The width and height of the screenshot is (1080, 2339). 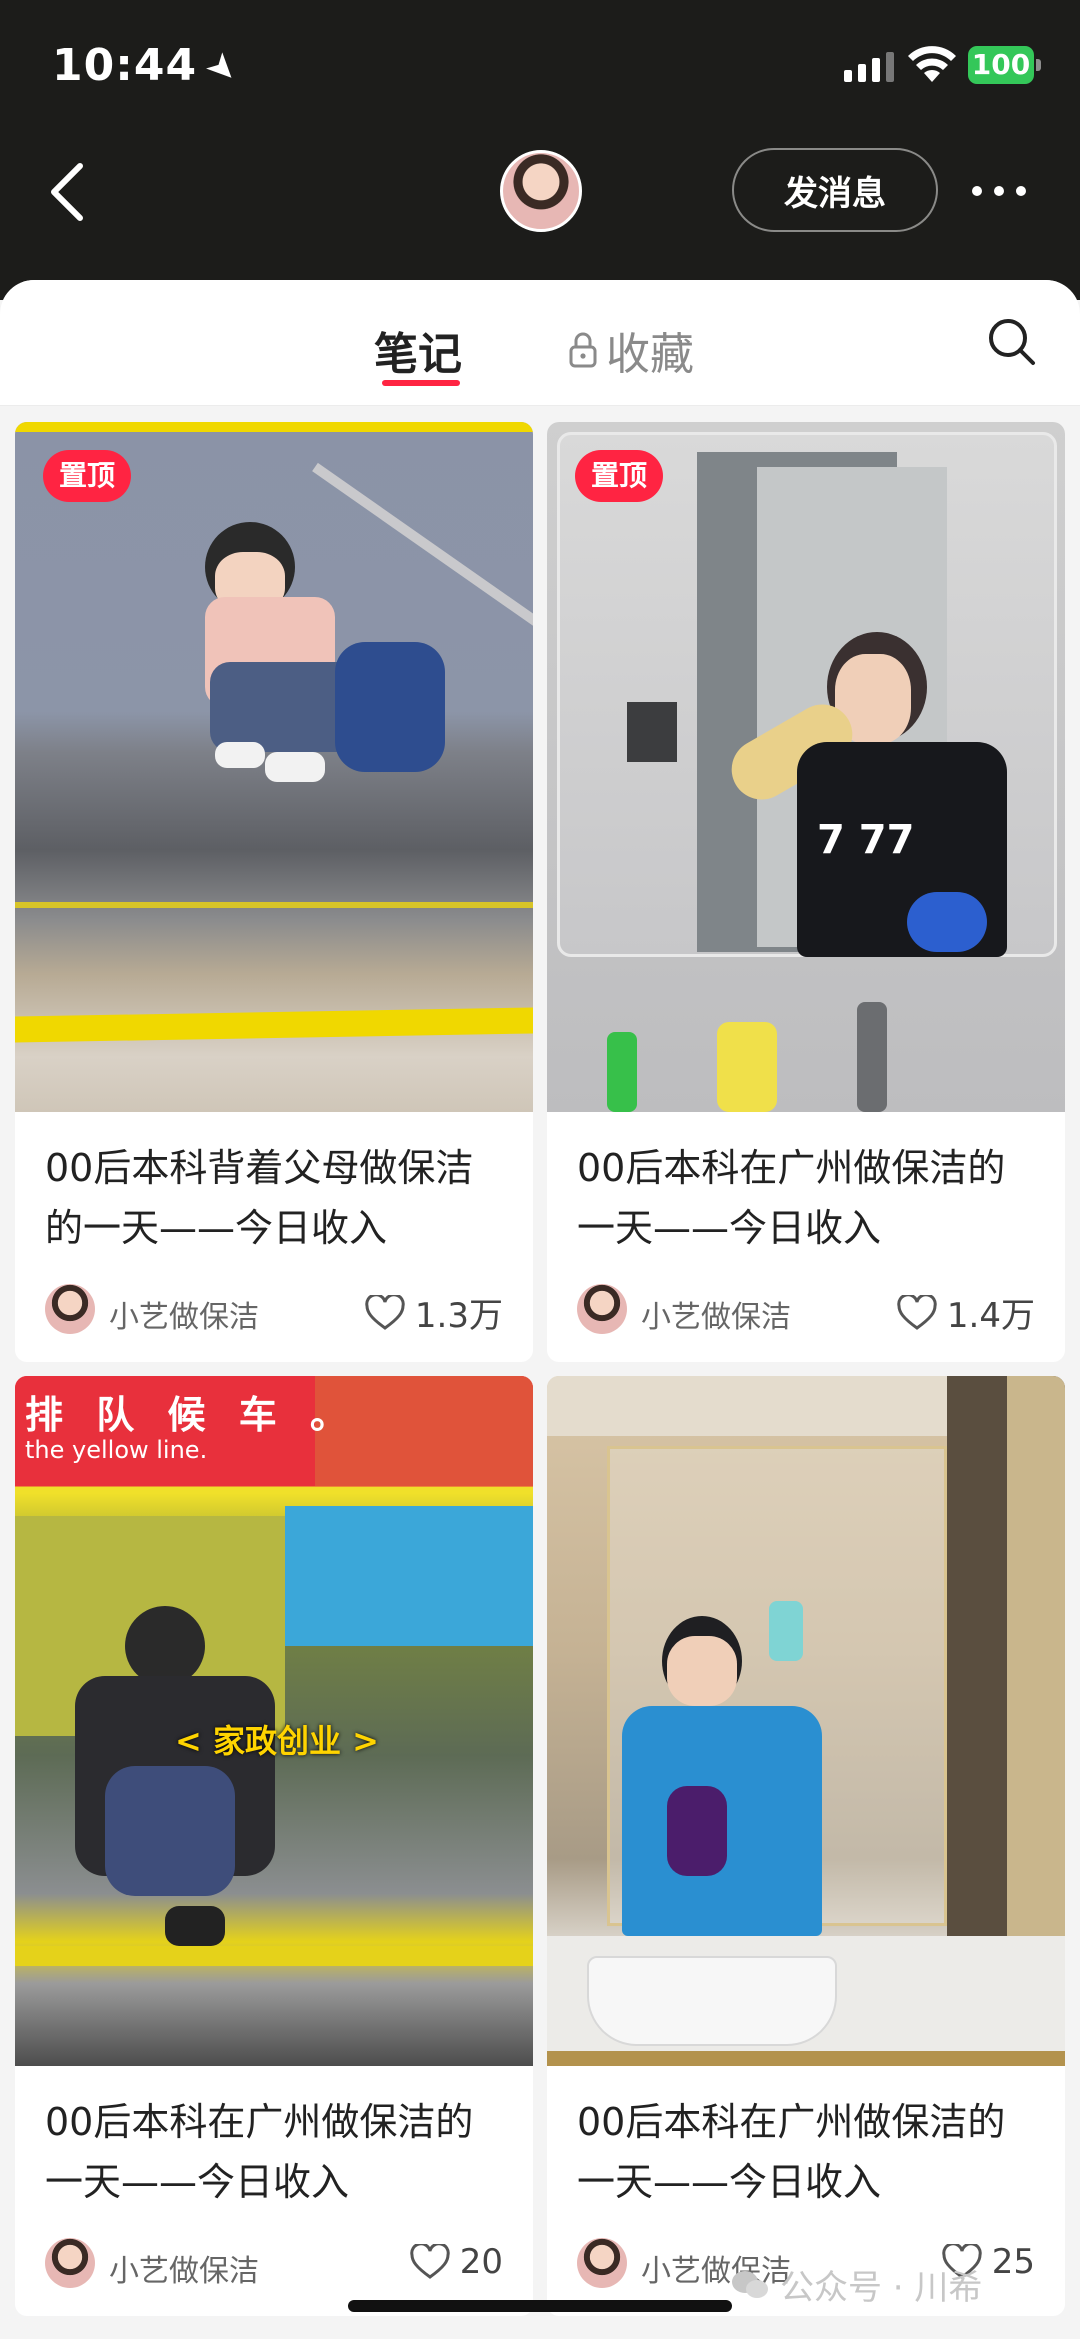 I want to click on profile-avatar, so click(x=541, y=191).